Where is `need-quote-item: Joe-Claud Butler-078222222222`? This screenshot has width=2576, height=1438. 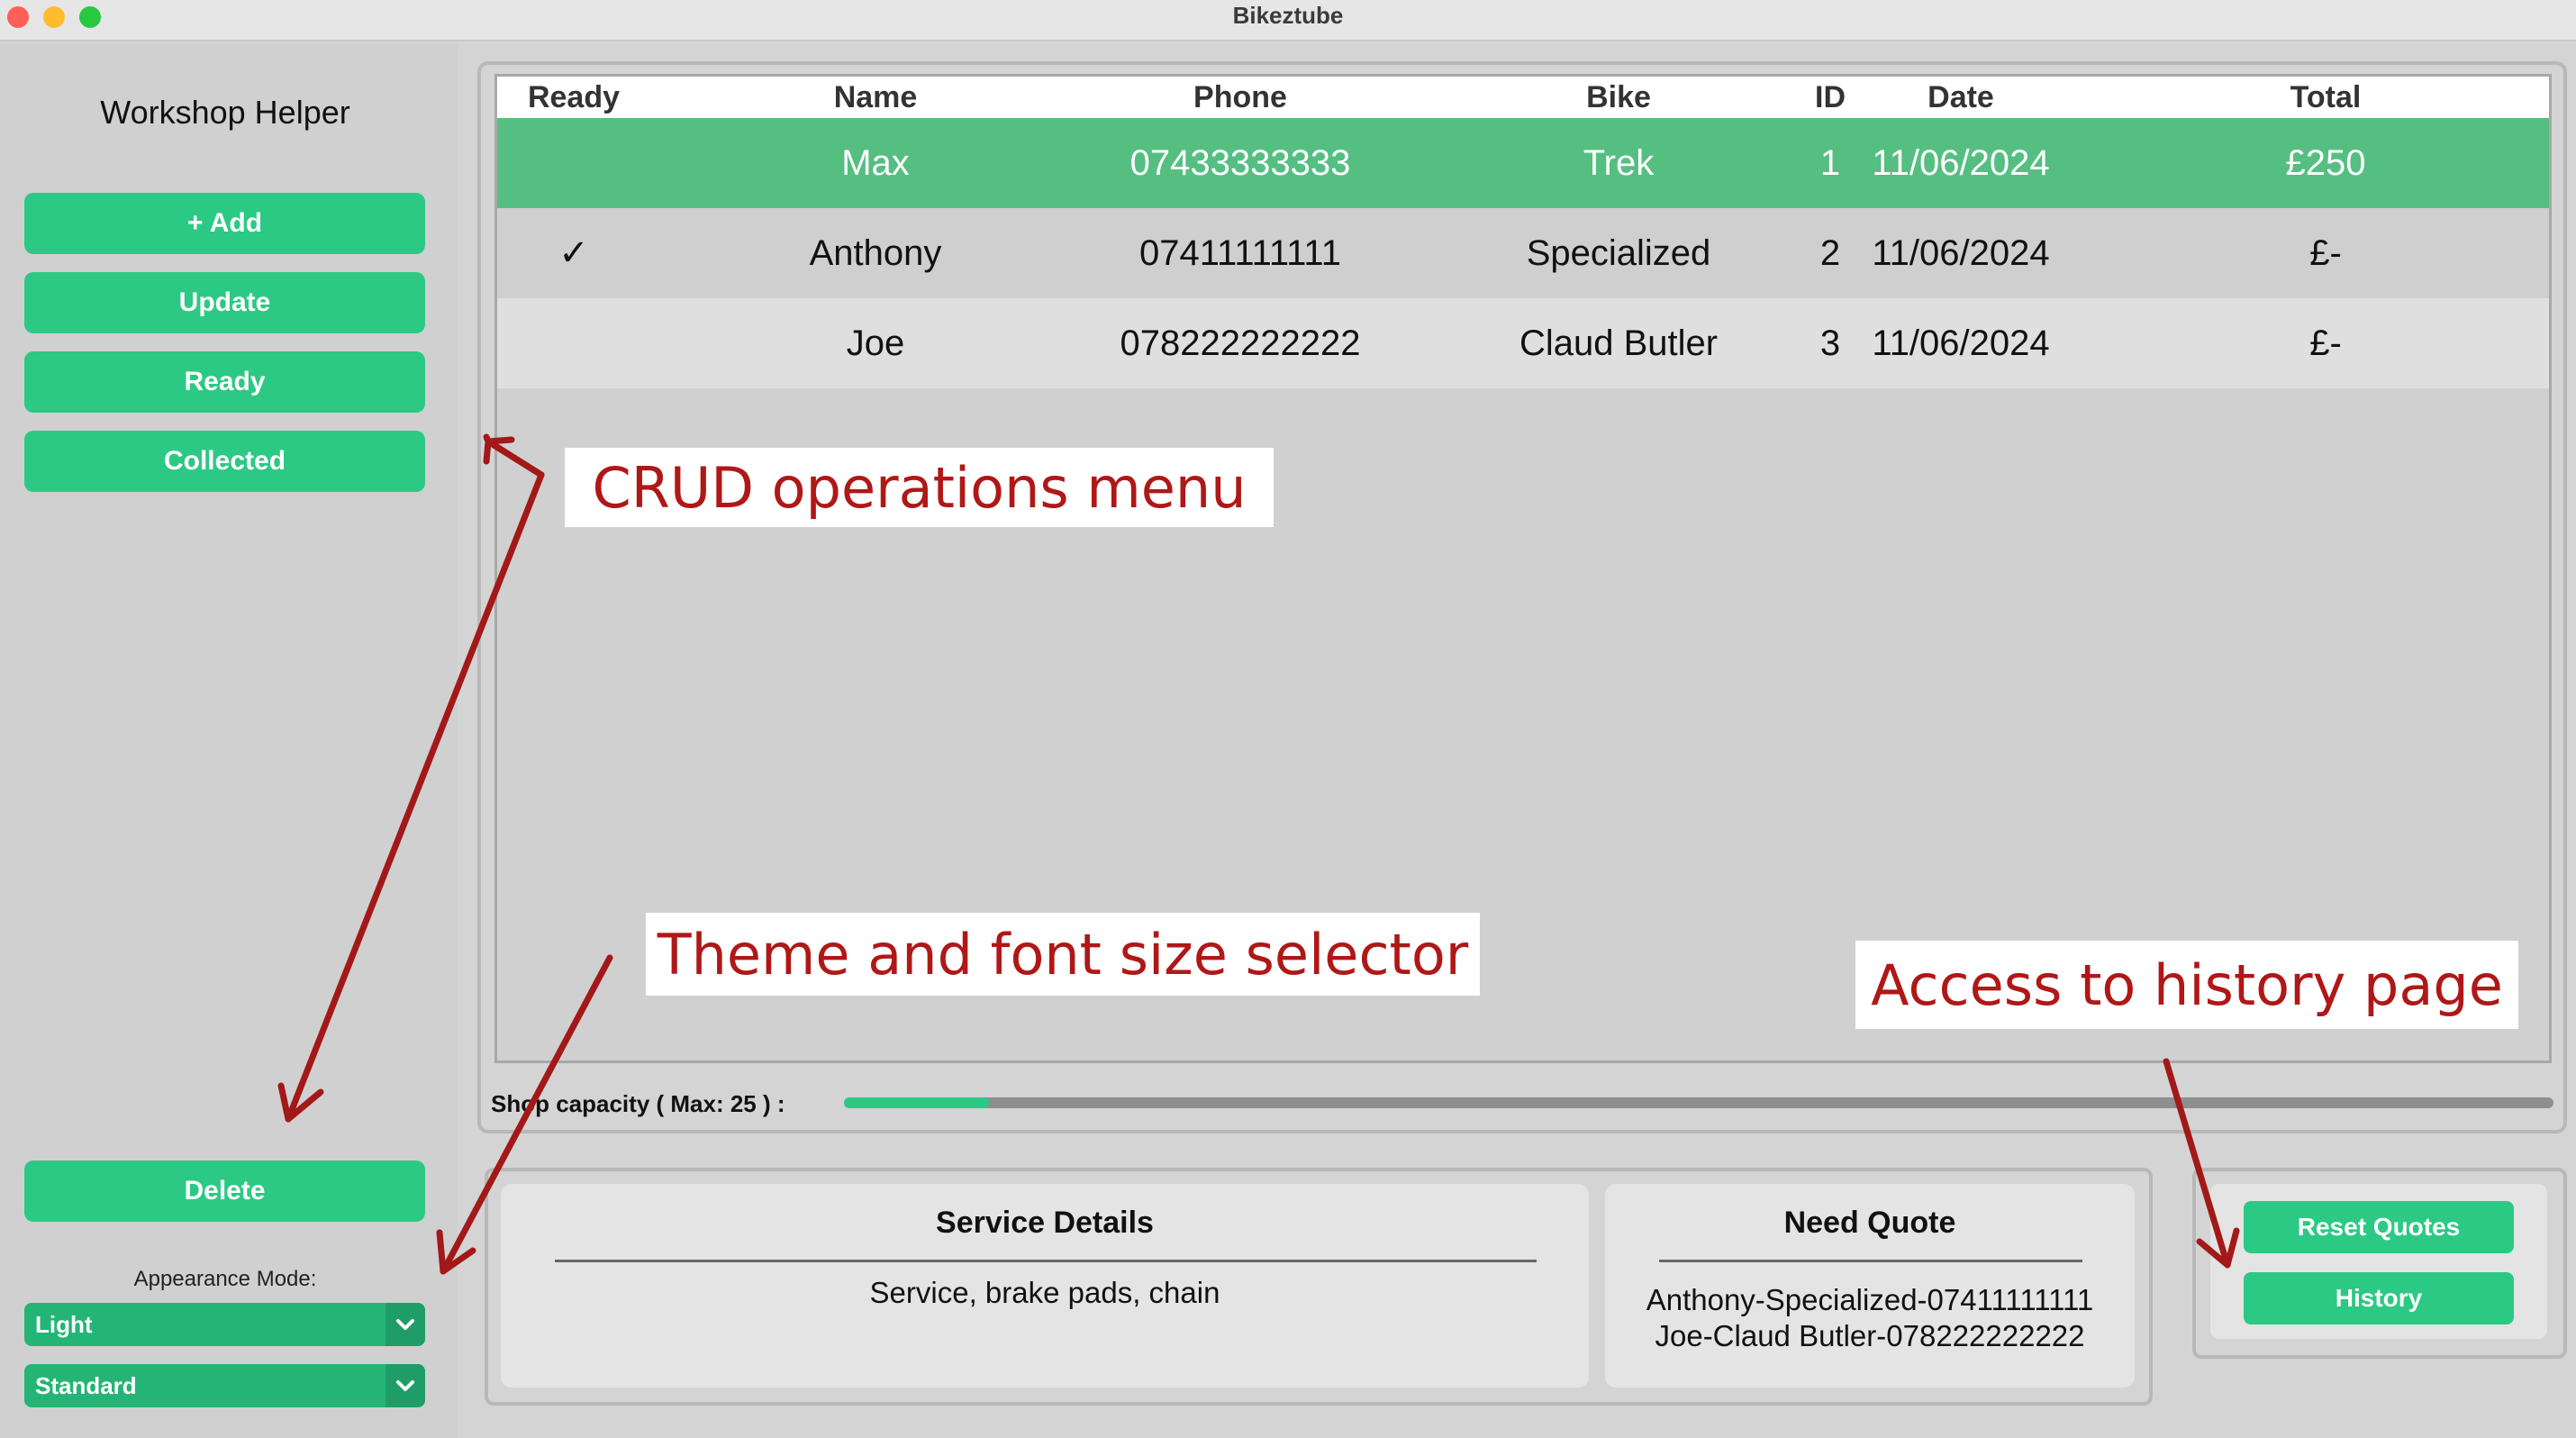 need-quote-item: Joe-Claud Butler-078222222222 is located at coordinates (1870, 1335).